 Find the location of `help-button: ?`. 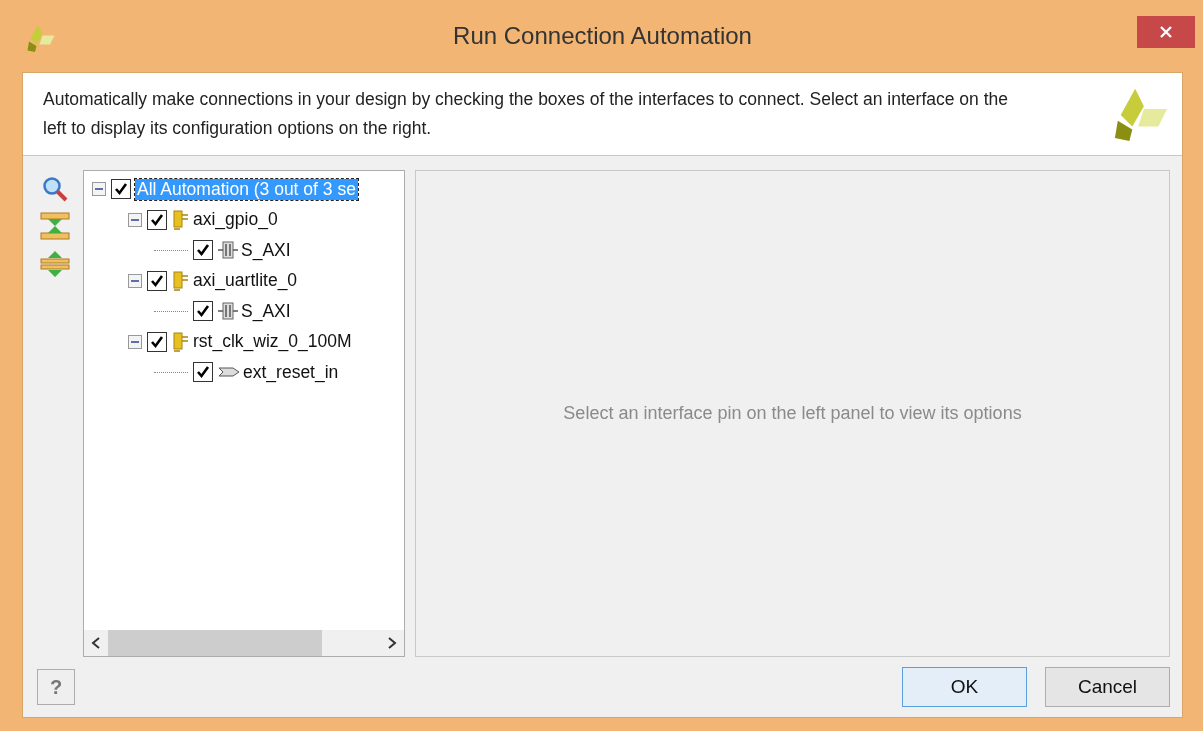

help-button: ? is located at coordinates (56, 687).